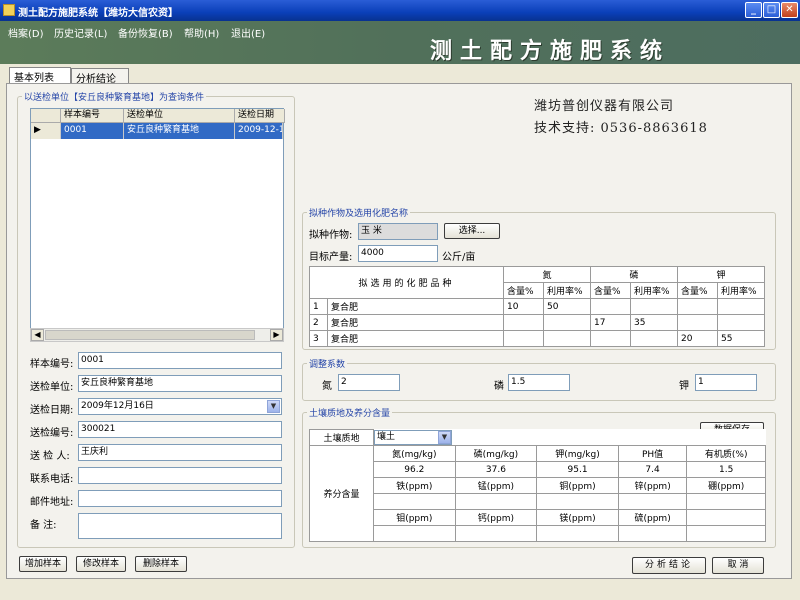 The height and width of the screenshot is (600, 800). Describe the element at coordinates (92, 116) in the screenshot. I see `grid-header-id: 样本编号` at that location.